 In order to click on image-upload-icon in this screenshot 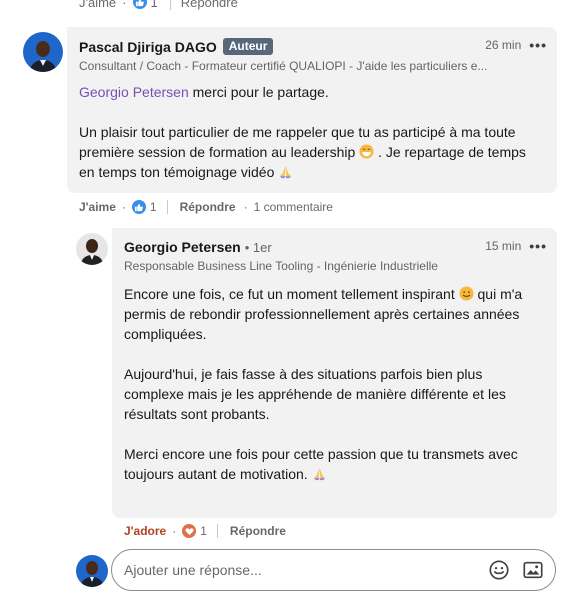, I will do `click(533, 570)`.